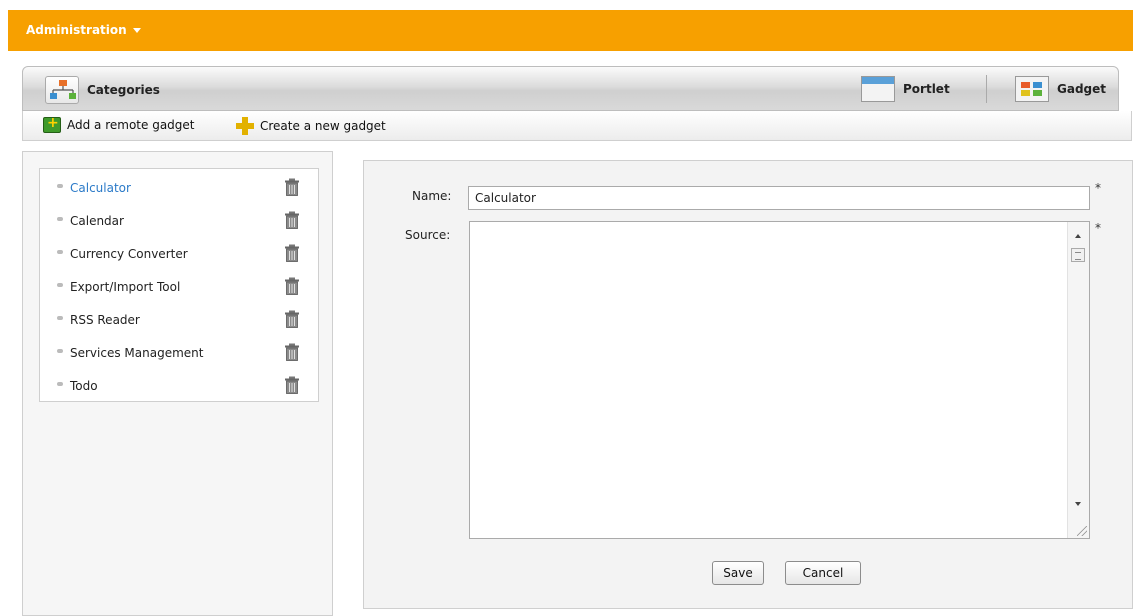 The height and width of the screenshot is (616, 1133). What do you see at coordinates (428, 235) in the screenshot?
I see `source-label: Source:` at bounding box center [428, 235].